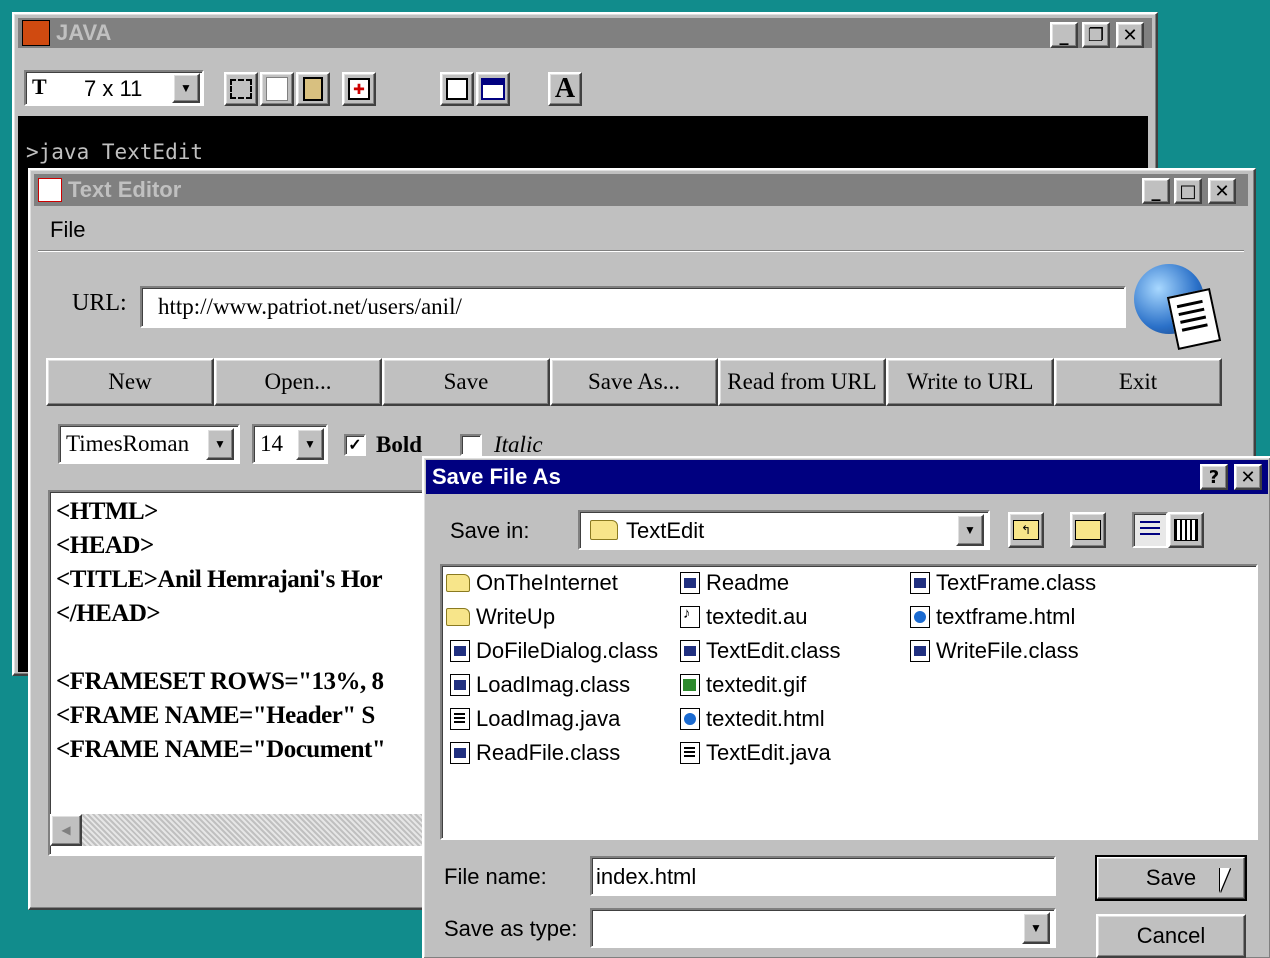  I want to click on details-view-icon, so click(1186, 530).